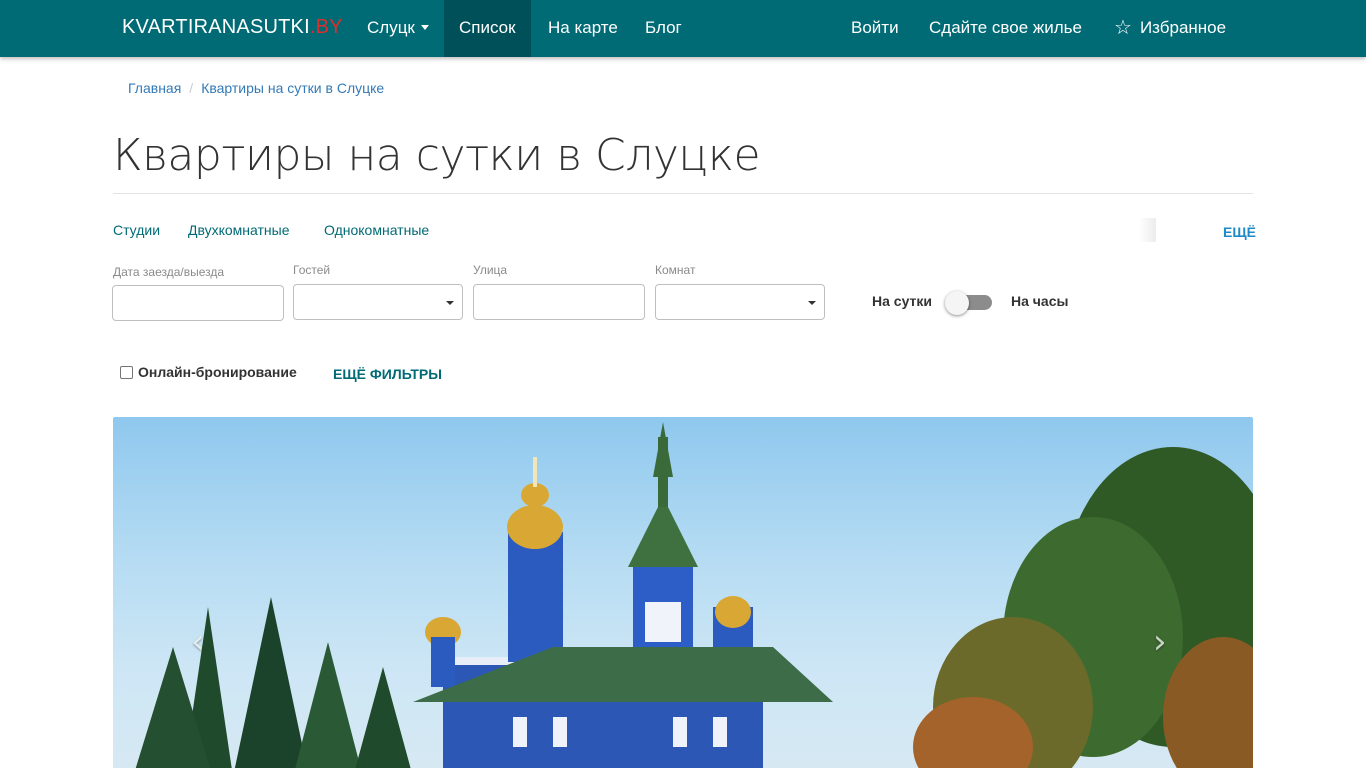  I want to click on mode-day-label: На сутки, so click(902, 301).